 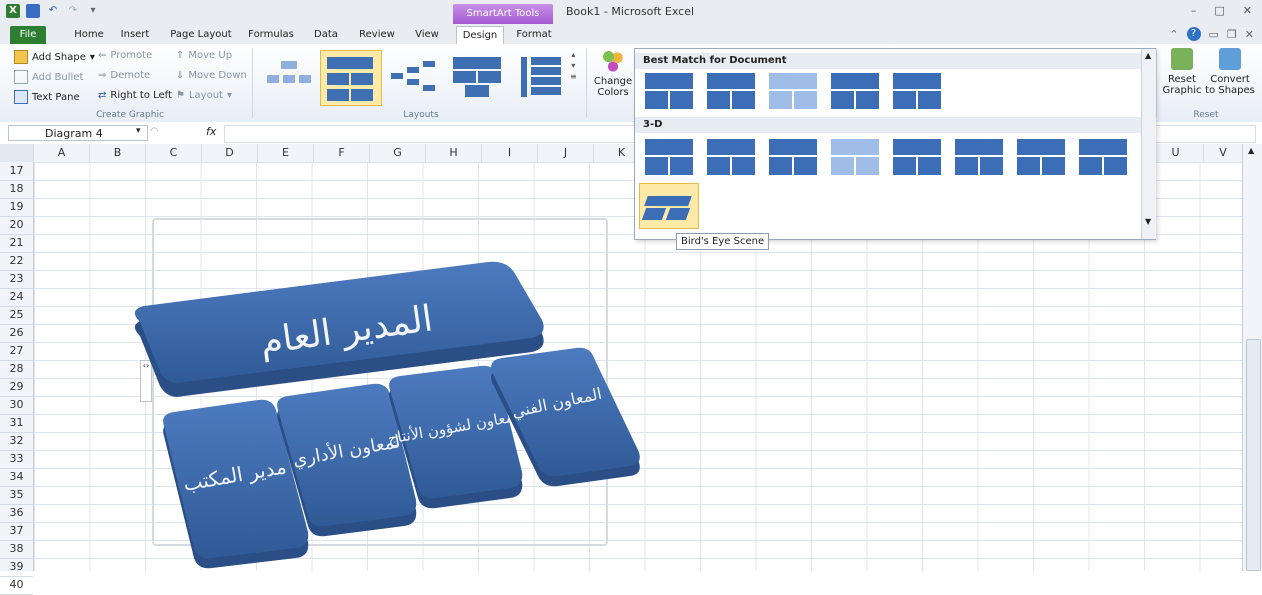 I want to click on style-birds-eye-scene, so click(x=669, y=206).